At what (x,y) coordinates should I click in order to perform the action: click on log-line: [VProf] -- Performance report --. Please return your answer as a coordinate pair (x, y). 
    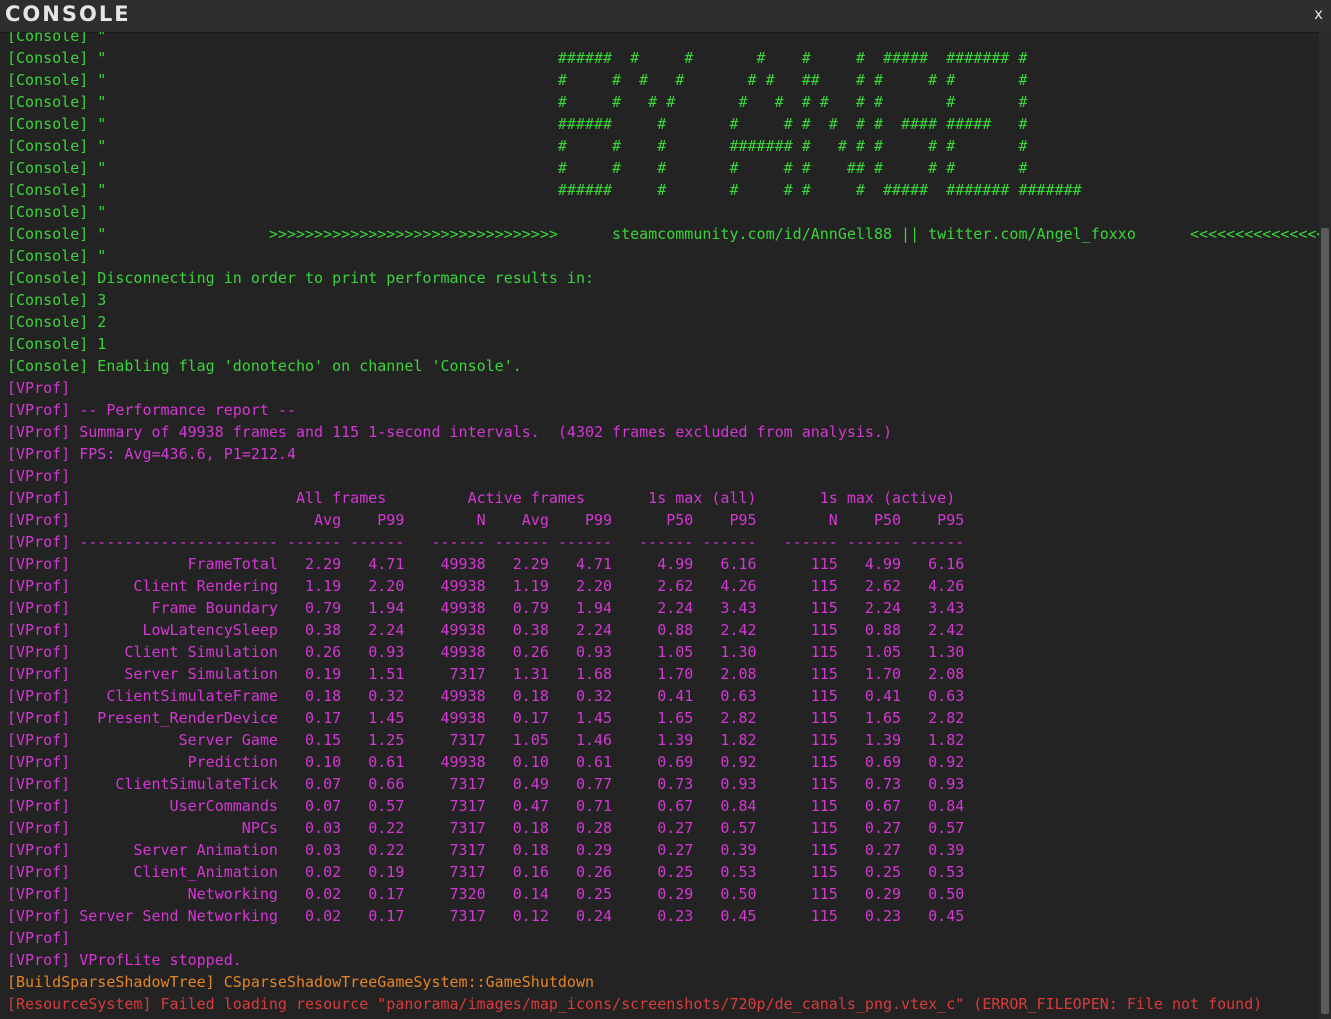
    Looking at the image, I should click on (151, 410).